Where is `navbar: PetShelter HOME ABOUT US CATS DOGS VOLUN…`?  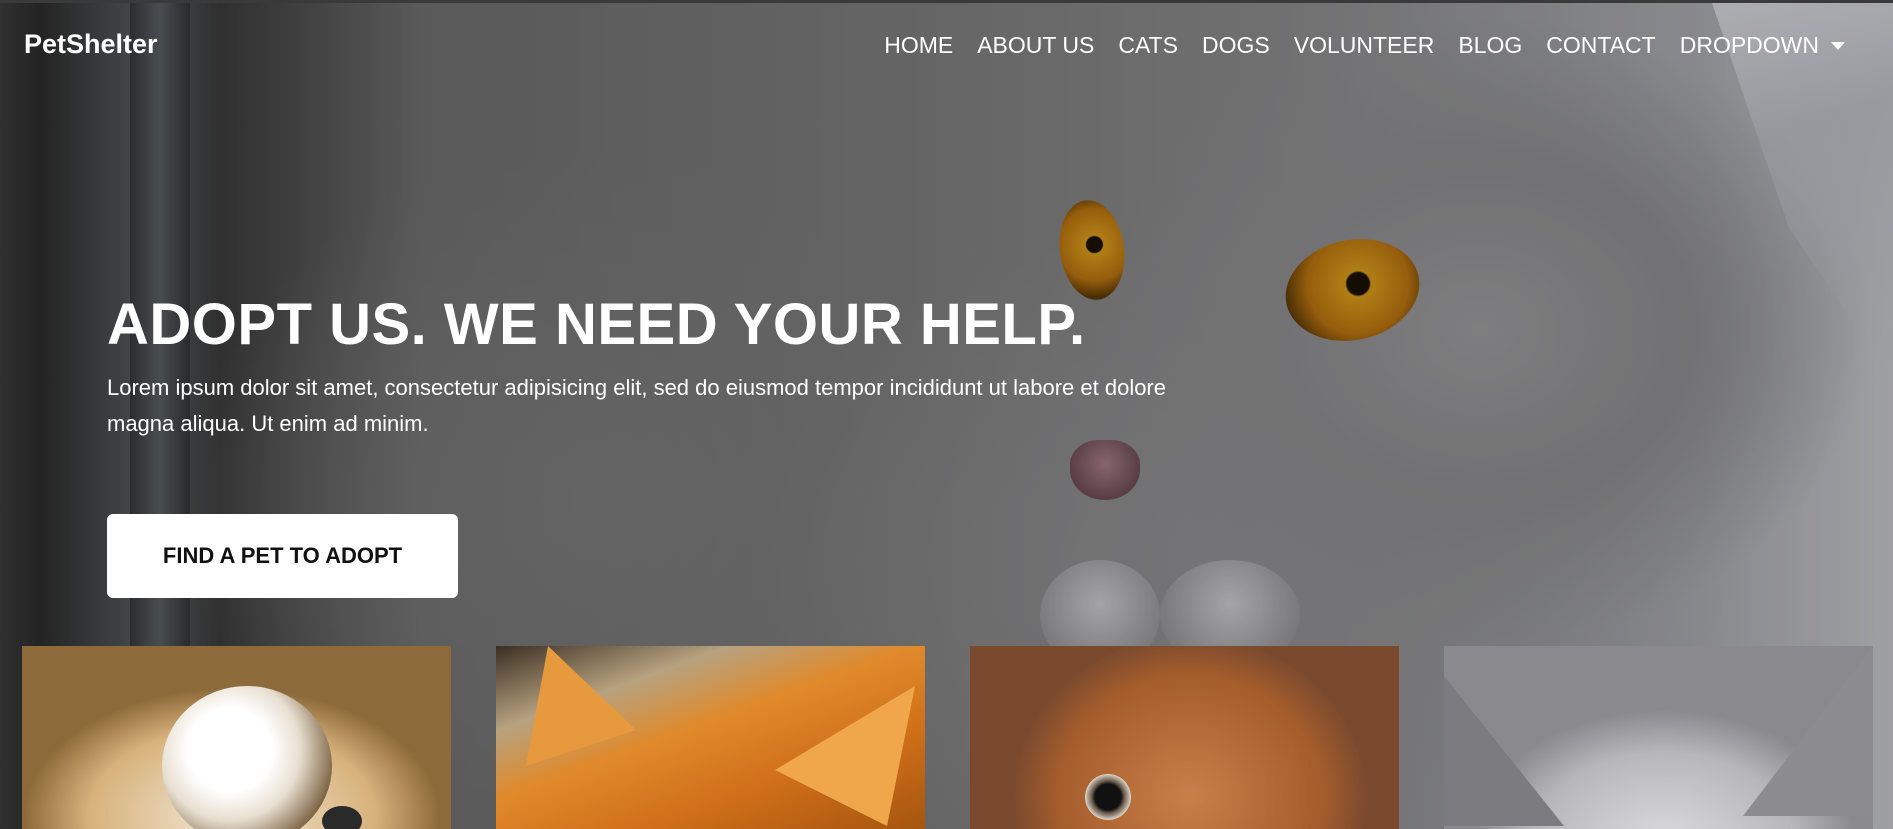
navbar: PetShelter HOME ABOUT US CATS DOGS VOLUN… is located at coordinates (946, 46).